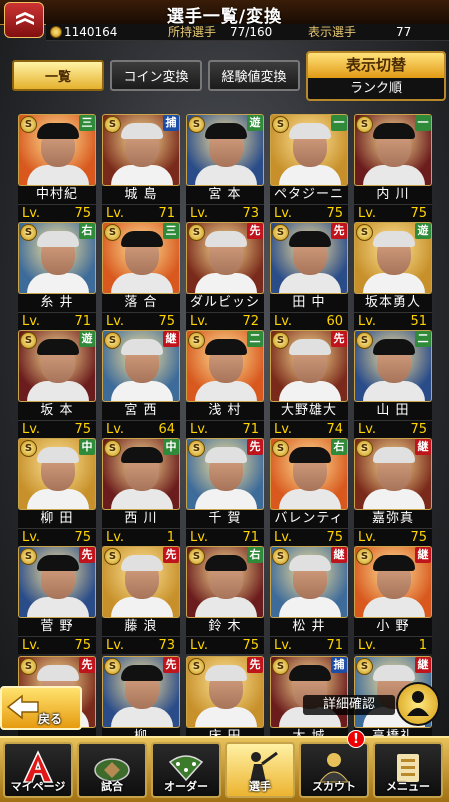 The image size is (449, 802). I want to click on nav-game-label: 試合, so click(112, 786).